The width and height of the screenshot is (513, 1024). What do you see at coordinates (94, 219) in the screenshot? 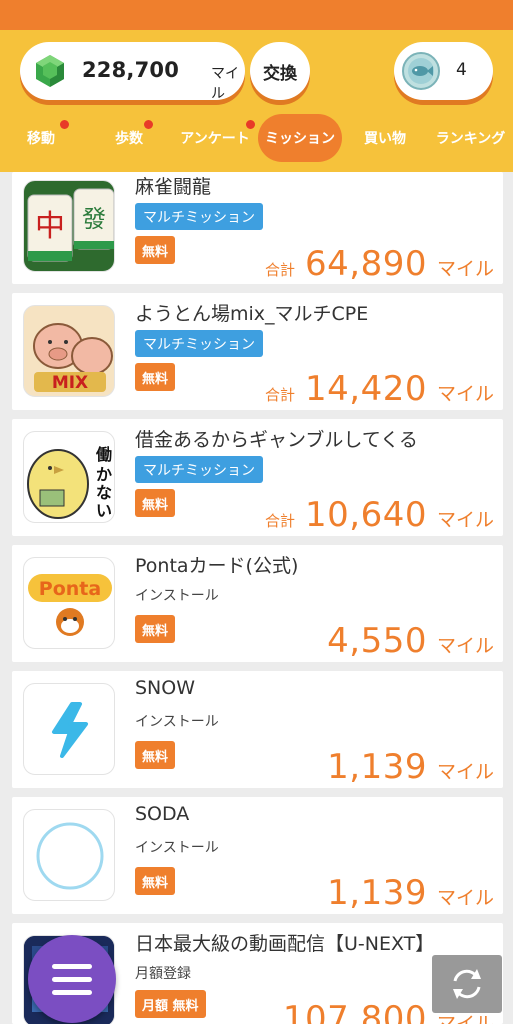
I see `svg-text: 發` at bounding box center [94, 219].